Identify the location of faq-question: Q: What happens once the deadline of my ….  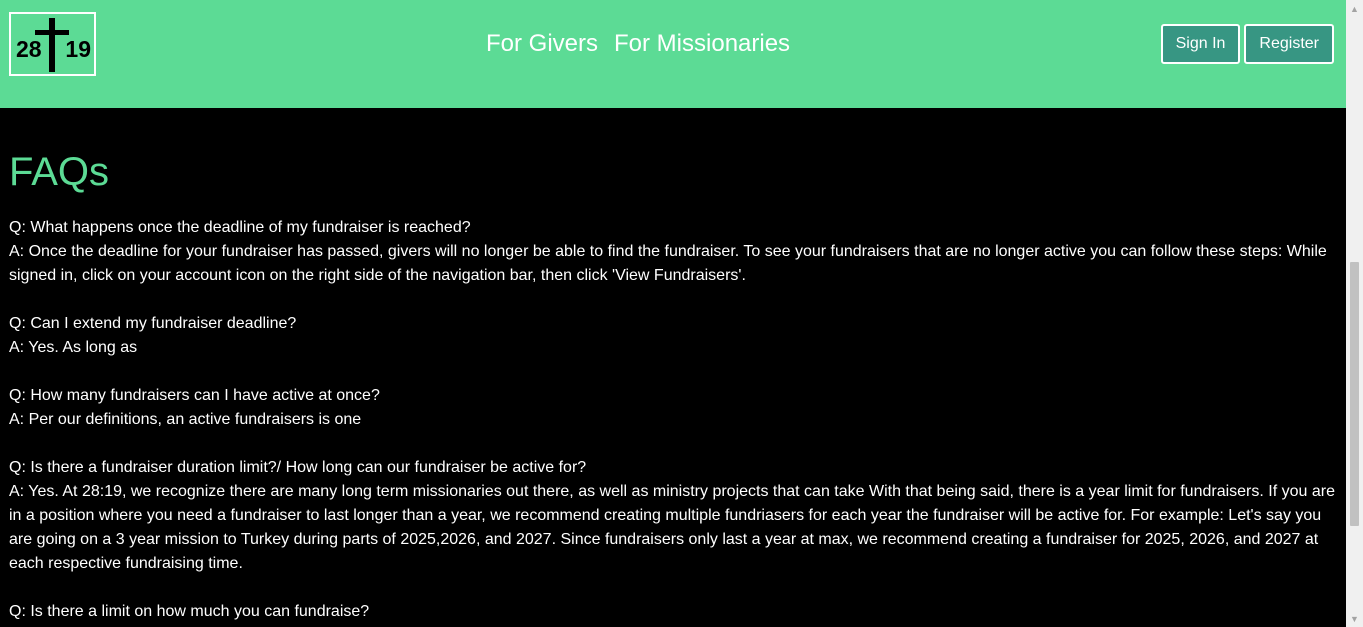
(240, 227).